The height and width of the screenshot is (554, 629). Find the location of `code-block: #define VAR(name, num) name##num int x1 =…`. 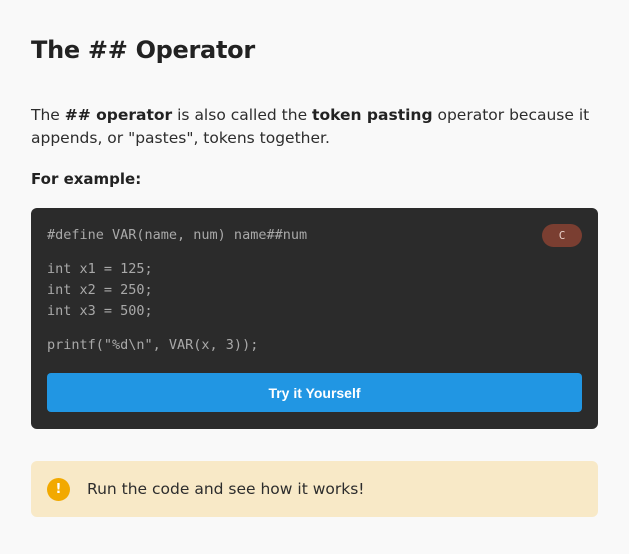

code-block: #define VAR(name, num) name##num int x1 =… is located at coordinates (177, 290).